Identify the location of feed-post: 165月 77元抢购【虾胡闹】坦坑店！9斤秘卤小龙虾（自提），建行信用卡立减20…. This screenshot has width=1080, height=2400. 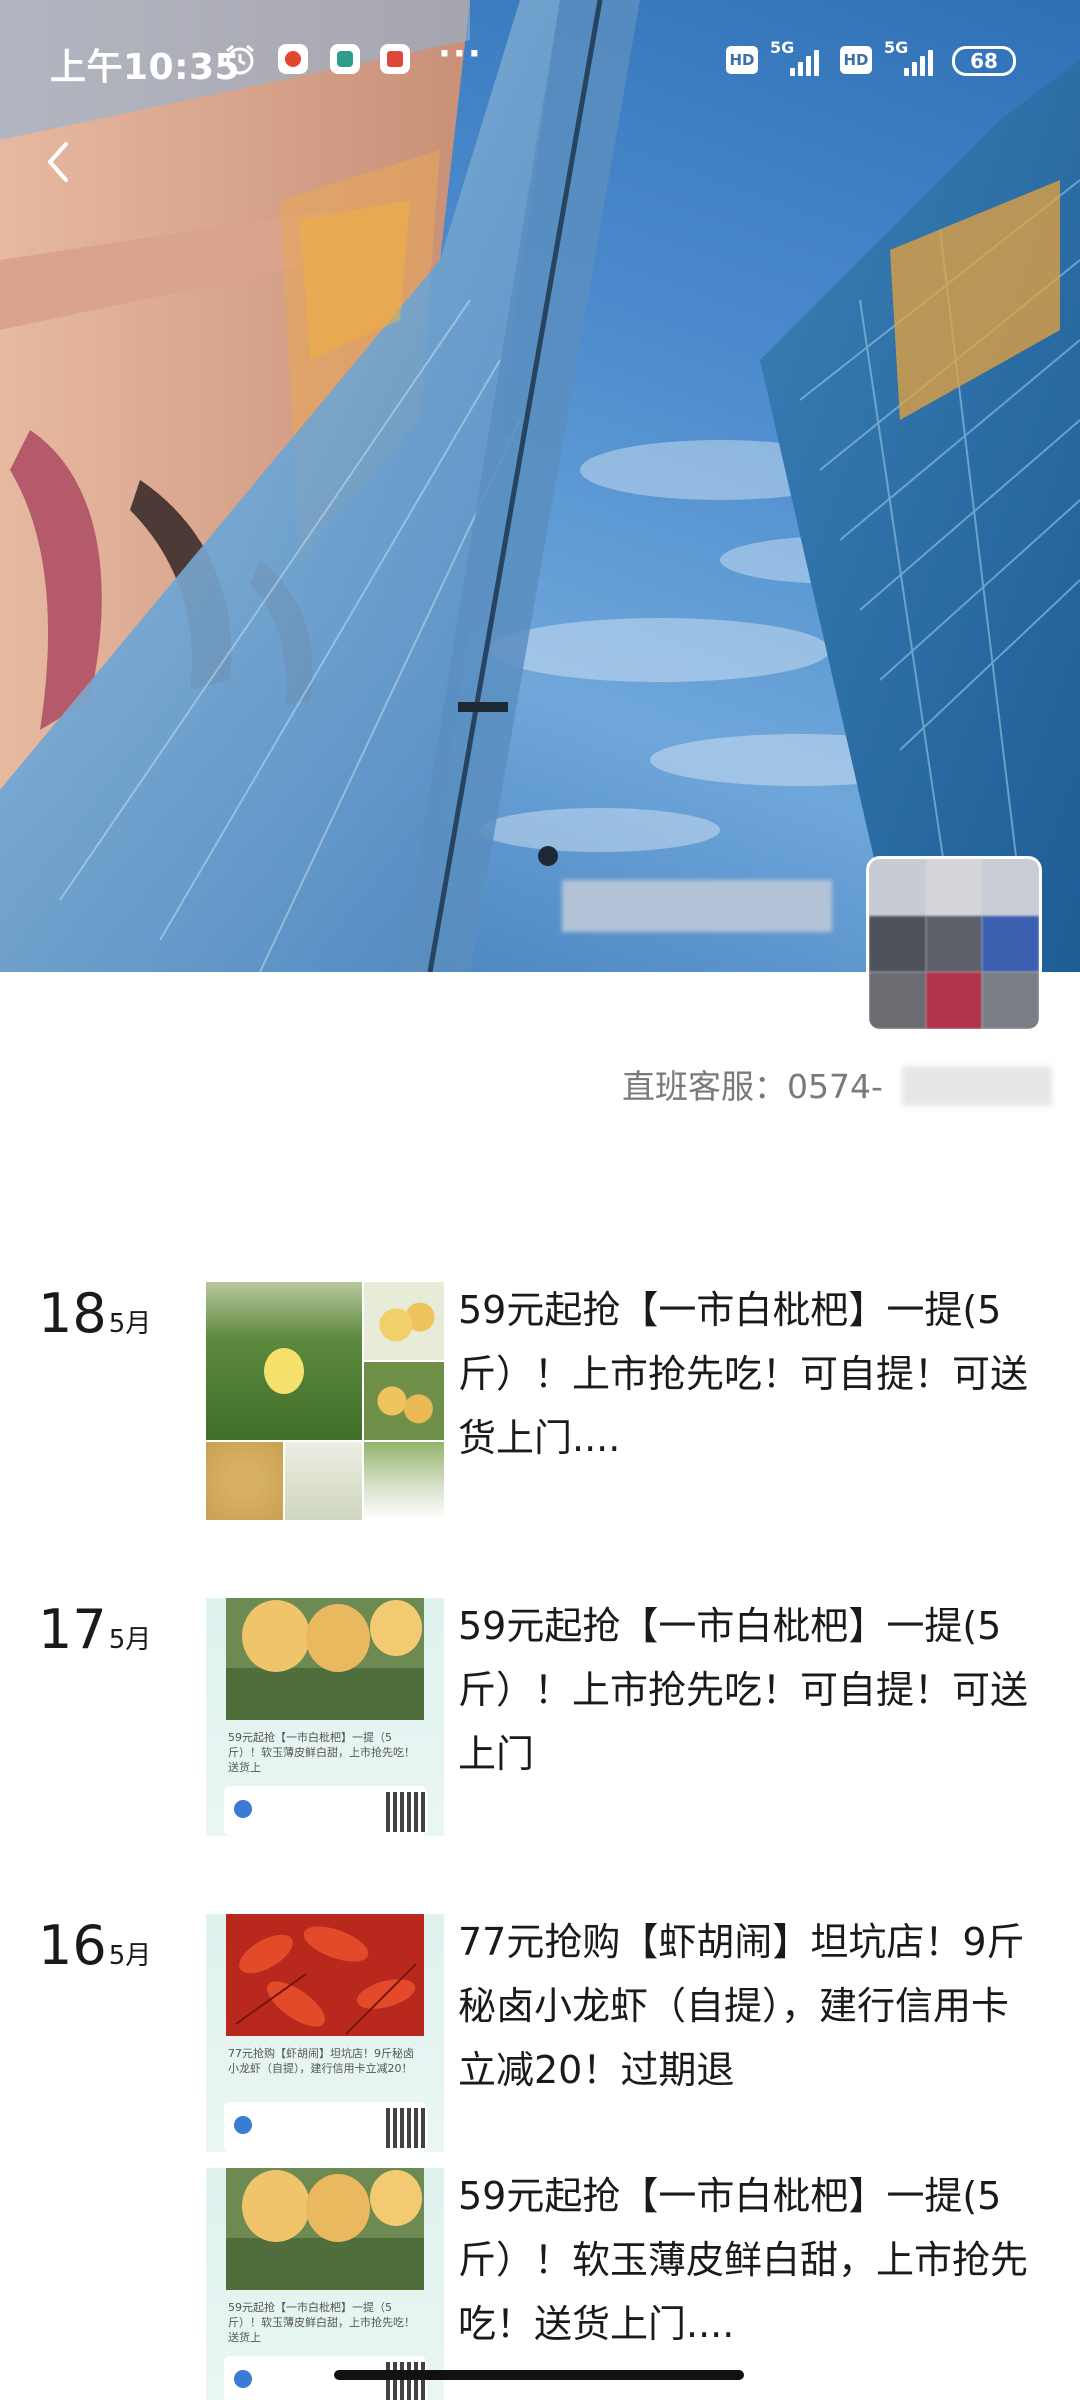
(540, 2034).